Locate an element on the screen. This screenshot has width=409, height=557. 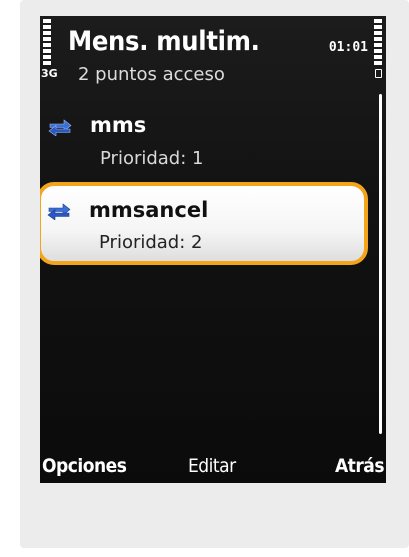
list-item-mmsancel: mmsancel Prioridad: 2 is located at coordinates (204, 223).